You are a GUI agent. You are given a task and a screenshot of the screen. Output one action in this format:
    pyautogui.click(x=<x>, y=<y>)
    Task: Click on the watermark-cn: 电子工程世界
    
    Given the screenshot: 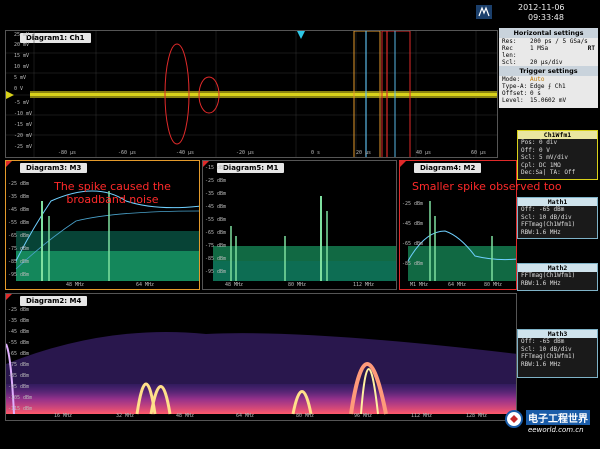 What is the action you would take?
    pyautogui.click(x=558, y=417)
    